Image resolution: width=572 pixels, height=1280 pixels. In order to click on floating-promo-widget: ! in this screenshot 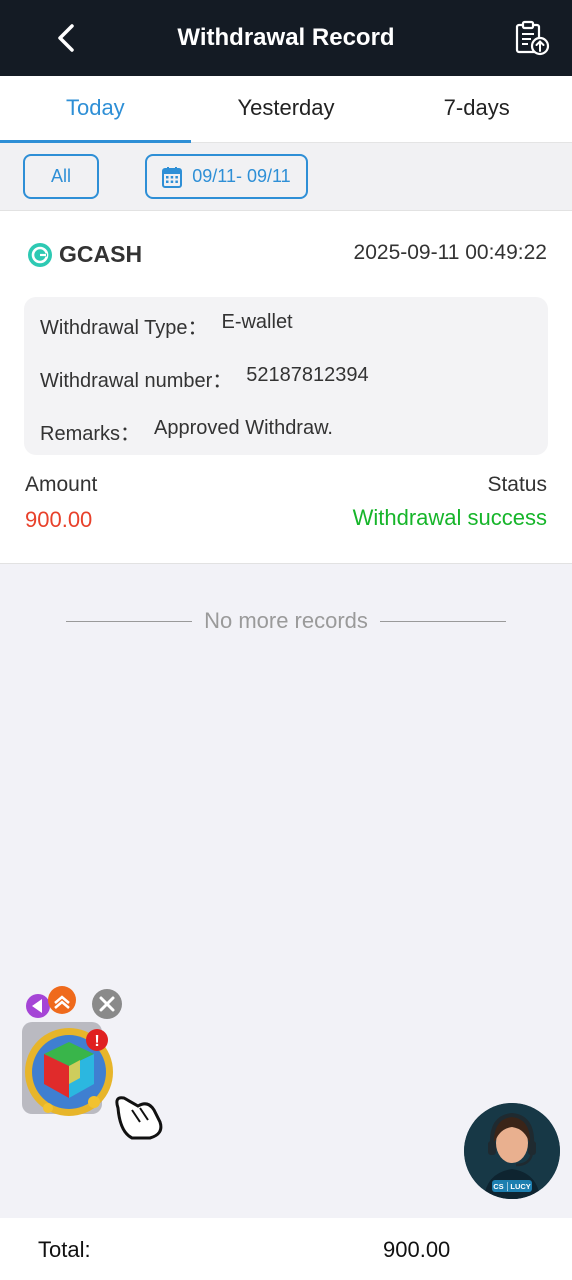, I will do `click(95, 1064)`.